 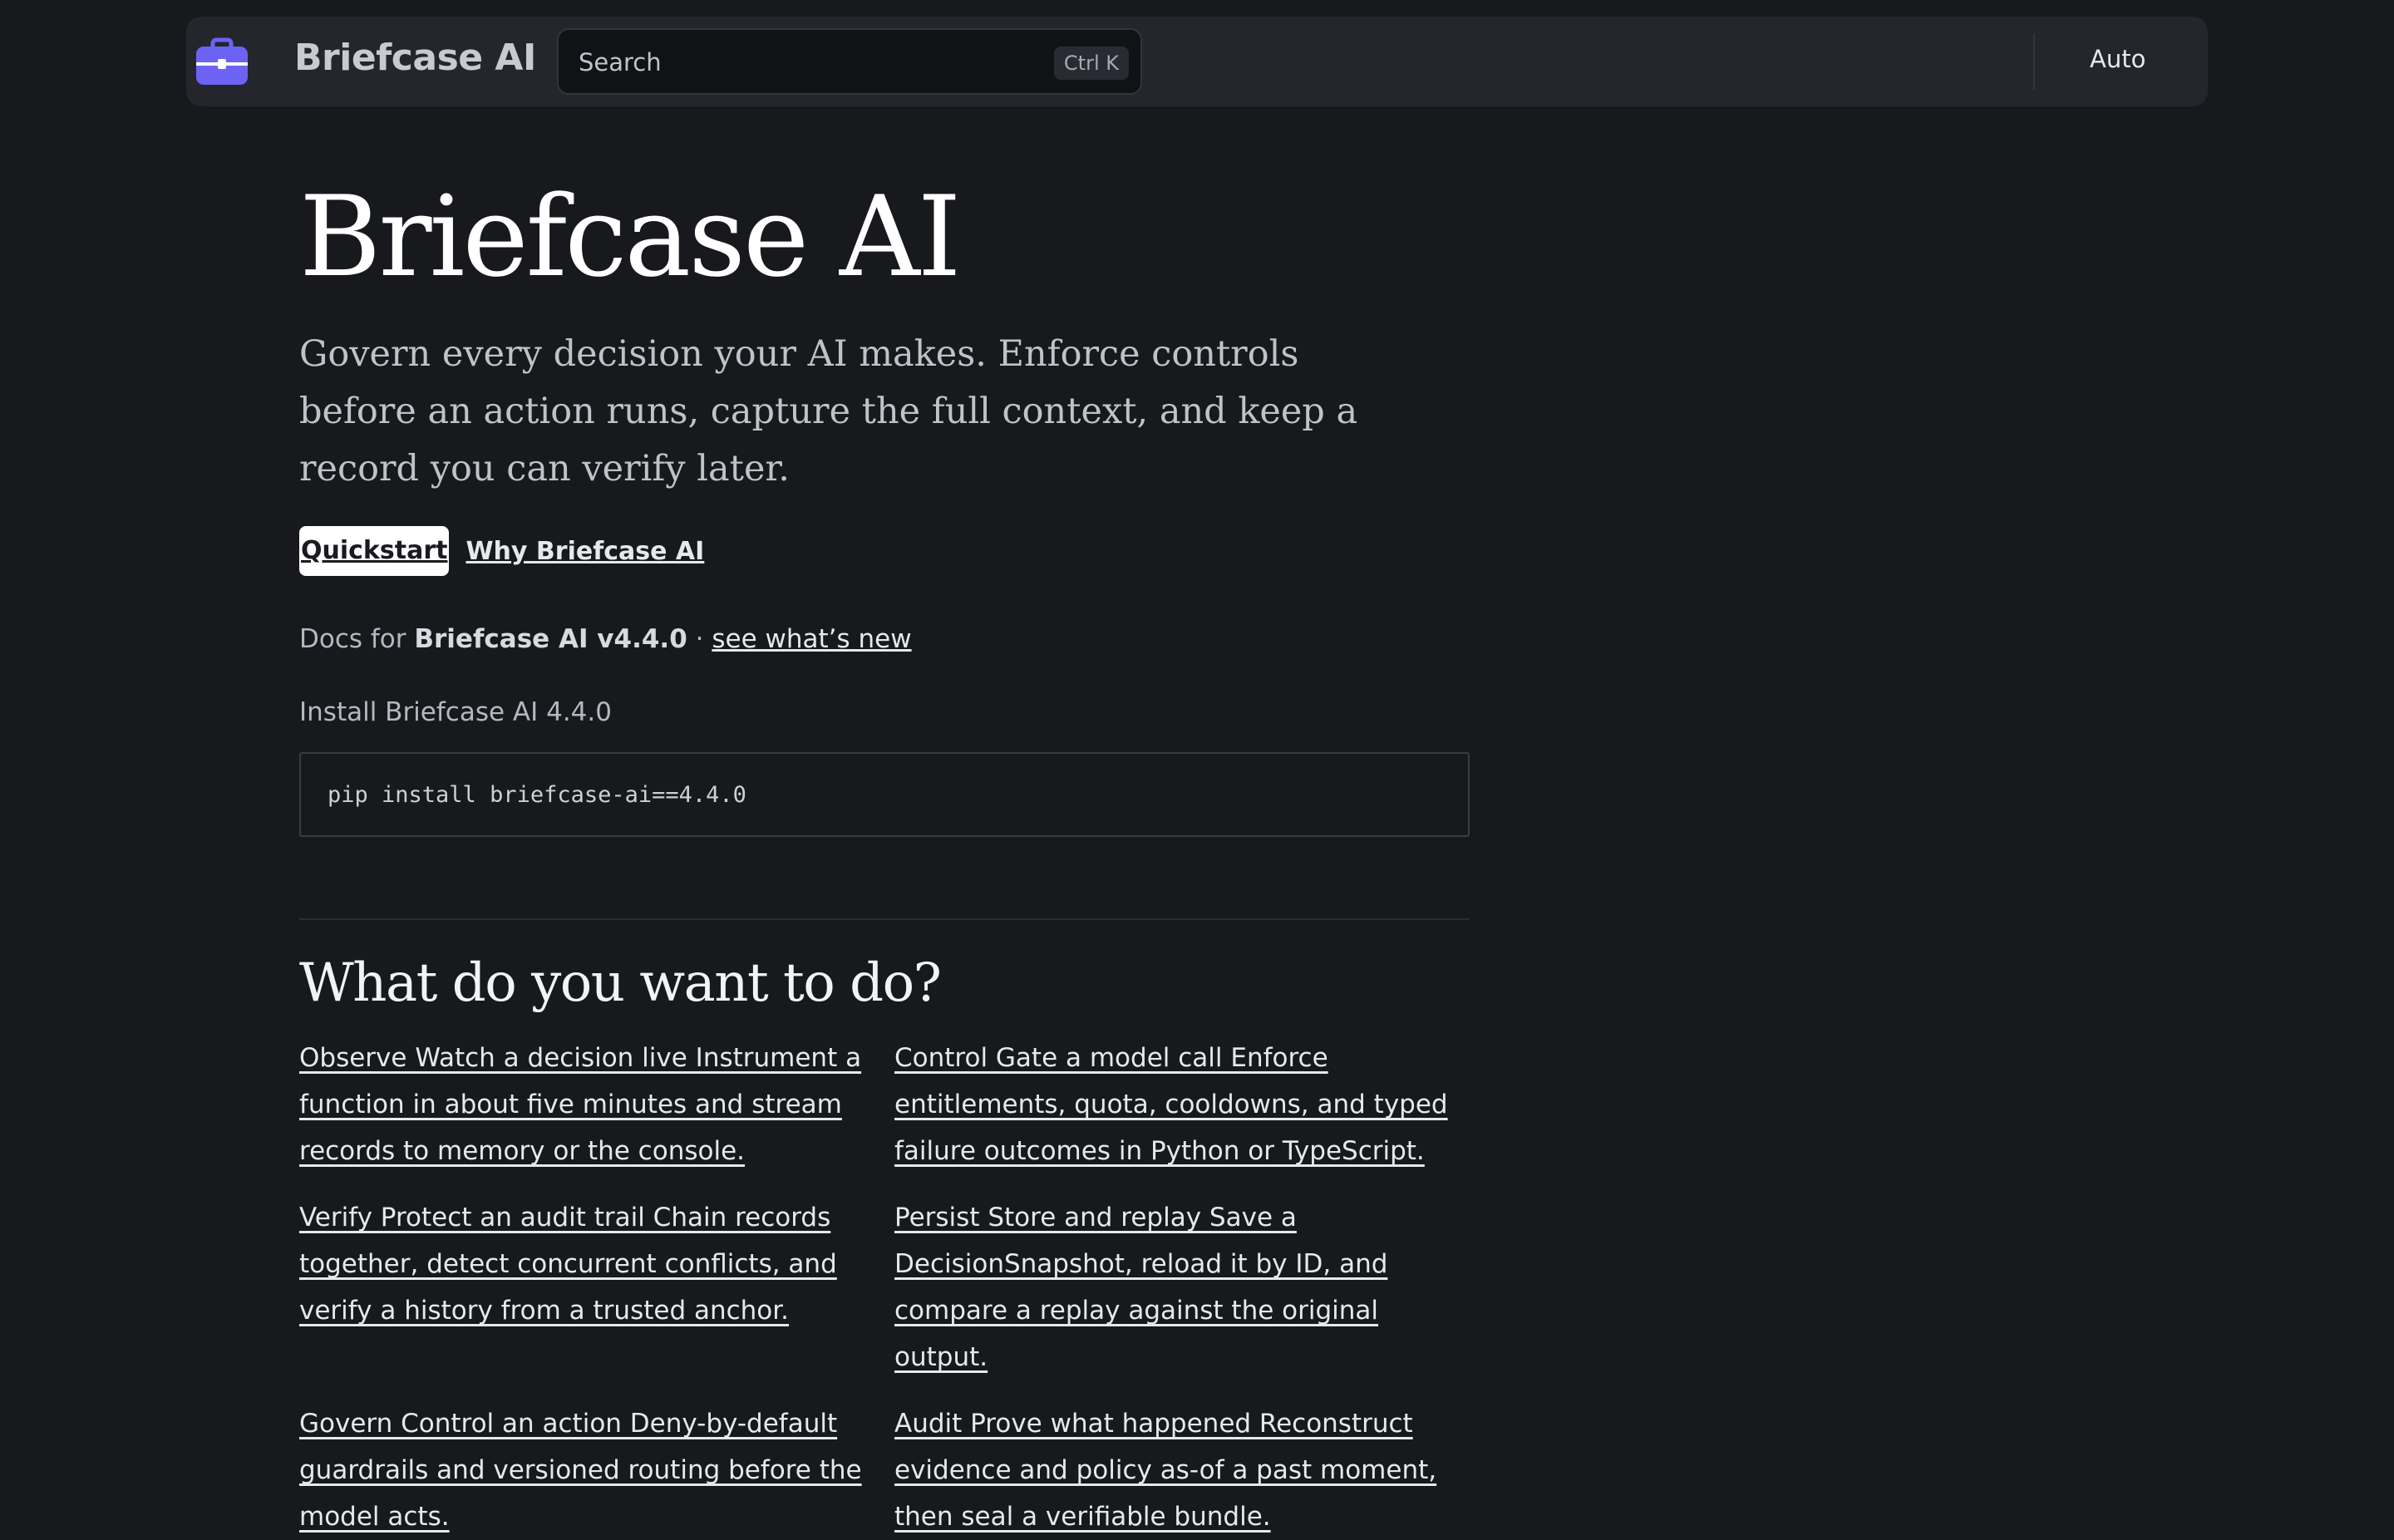 What do you see at coordinates (811, 639) in the screenshot?
I see `whats-new-link: see what’s new` at bounding box center [811, 639].